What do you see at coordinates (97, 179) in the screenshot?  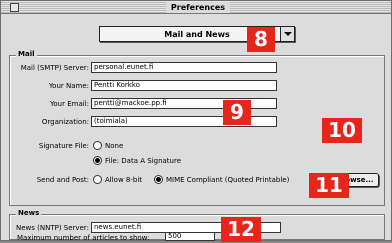 I see `allow-8bit-radio` at bounding box center [97, 179].